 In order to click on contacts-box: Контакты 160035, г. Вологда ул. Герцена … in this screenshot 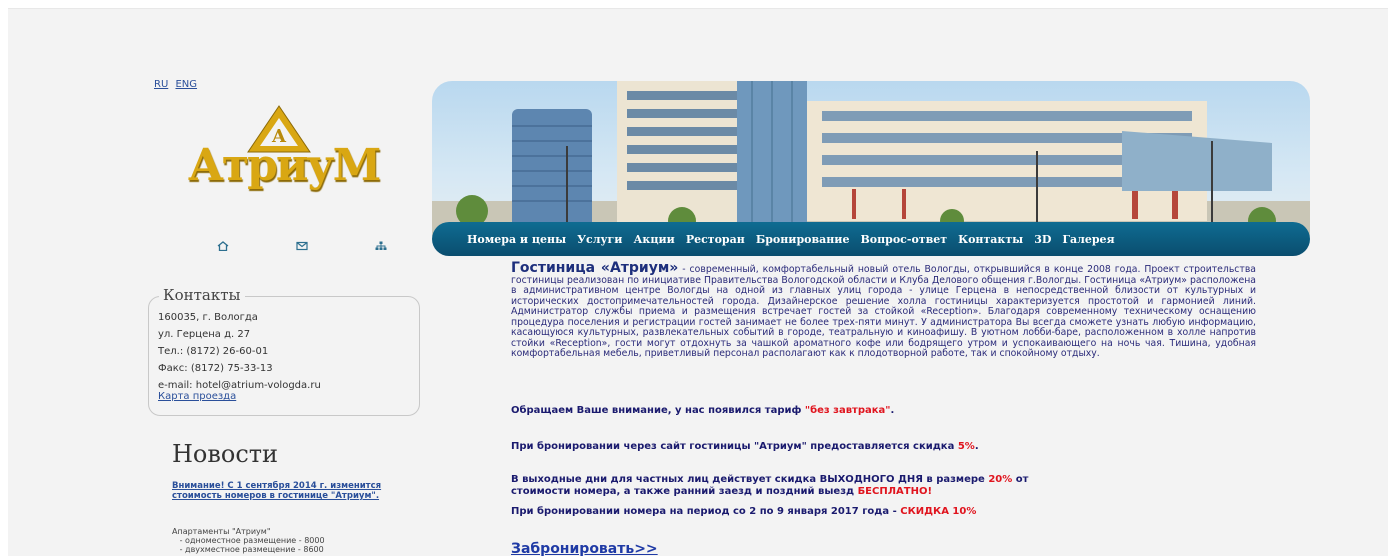, I will do `click(284, 351)`.